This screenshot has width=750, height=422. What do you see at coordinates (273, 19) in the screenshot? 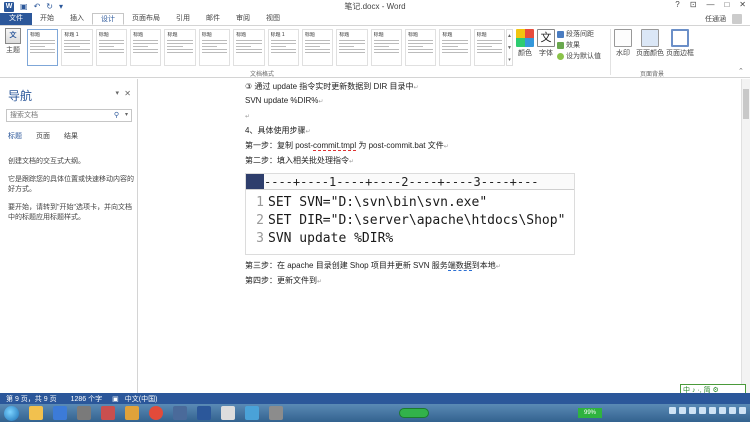
I see `tab-view: 视图` at bounding box center [273, 19].